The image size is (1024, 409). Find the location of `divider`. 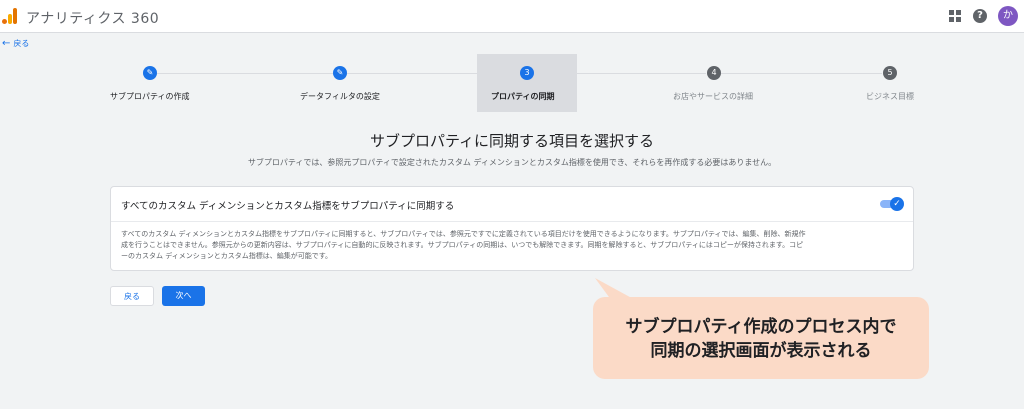

divider is located at coordinates (512, 221).